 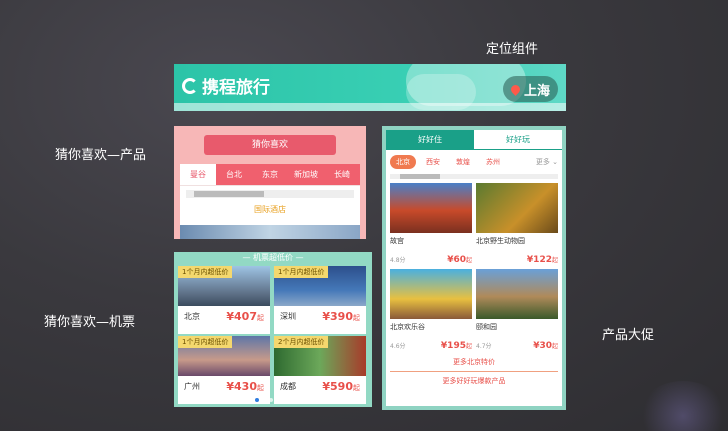 I want to click on flight-city: 广州, so click(x=192, y=386).